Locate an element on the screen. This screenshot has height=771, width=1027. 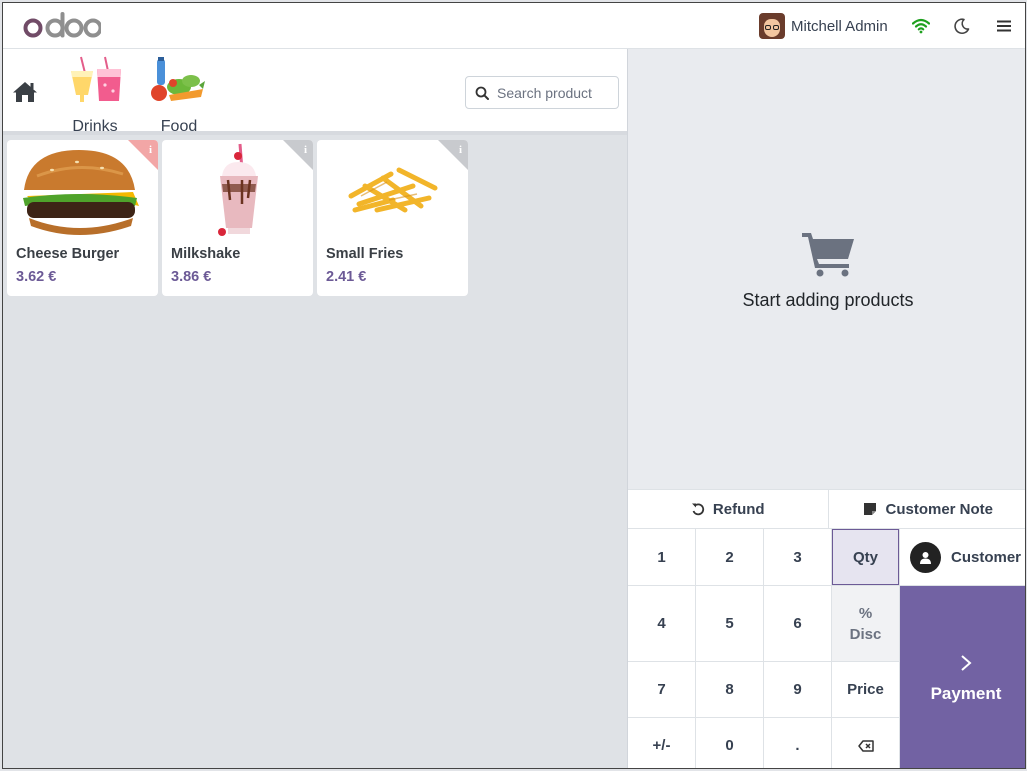
home-icon is located at coordinates (25, 92).